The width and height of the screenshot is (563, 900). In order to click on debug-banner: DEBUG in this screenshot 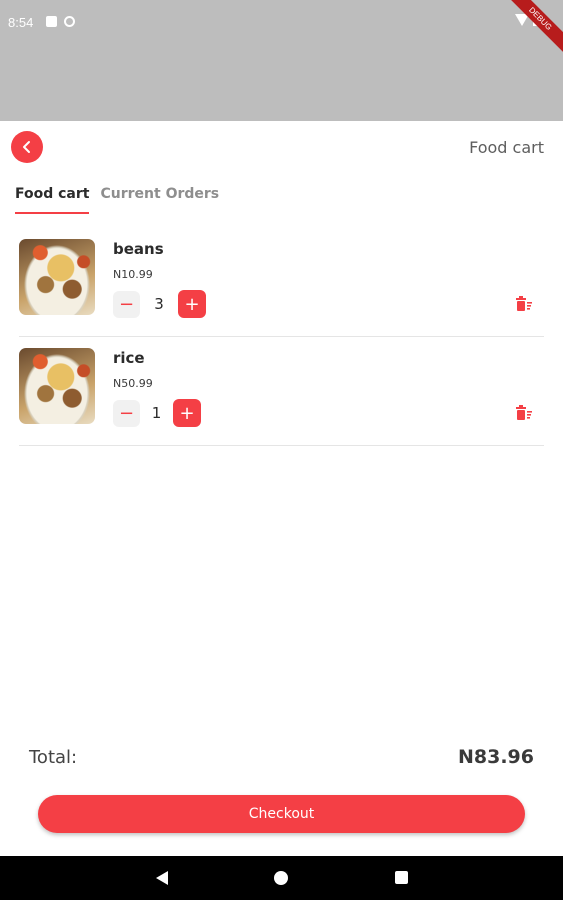, I will do `click(533, 28)`.